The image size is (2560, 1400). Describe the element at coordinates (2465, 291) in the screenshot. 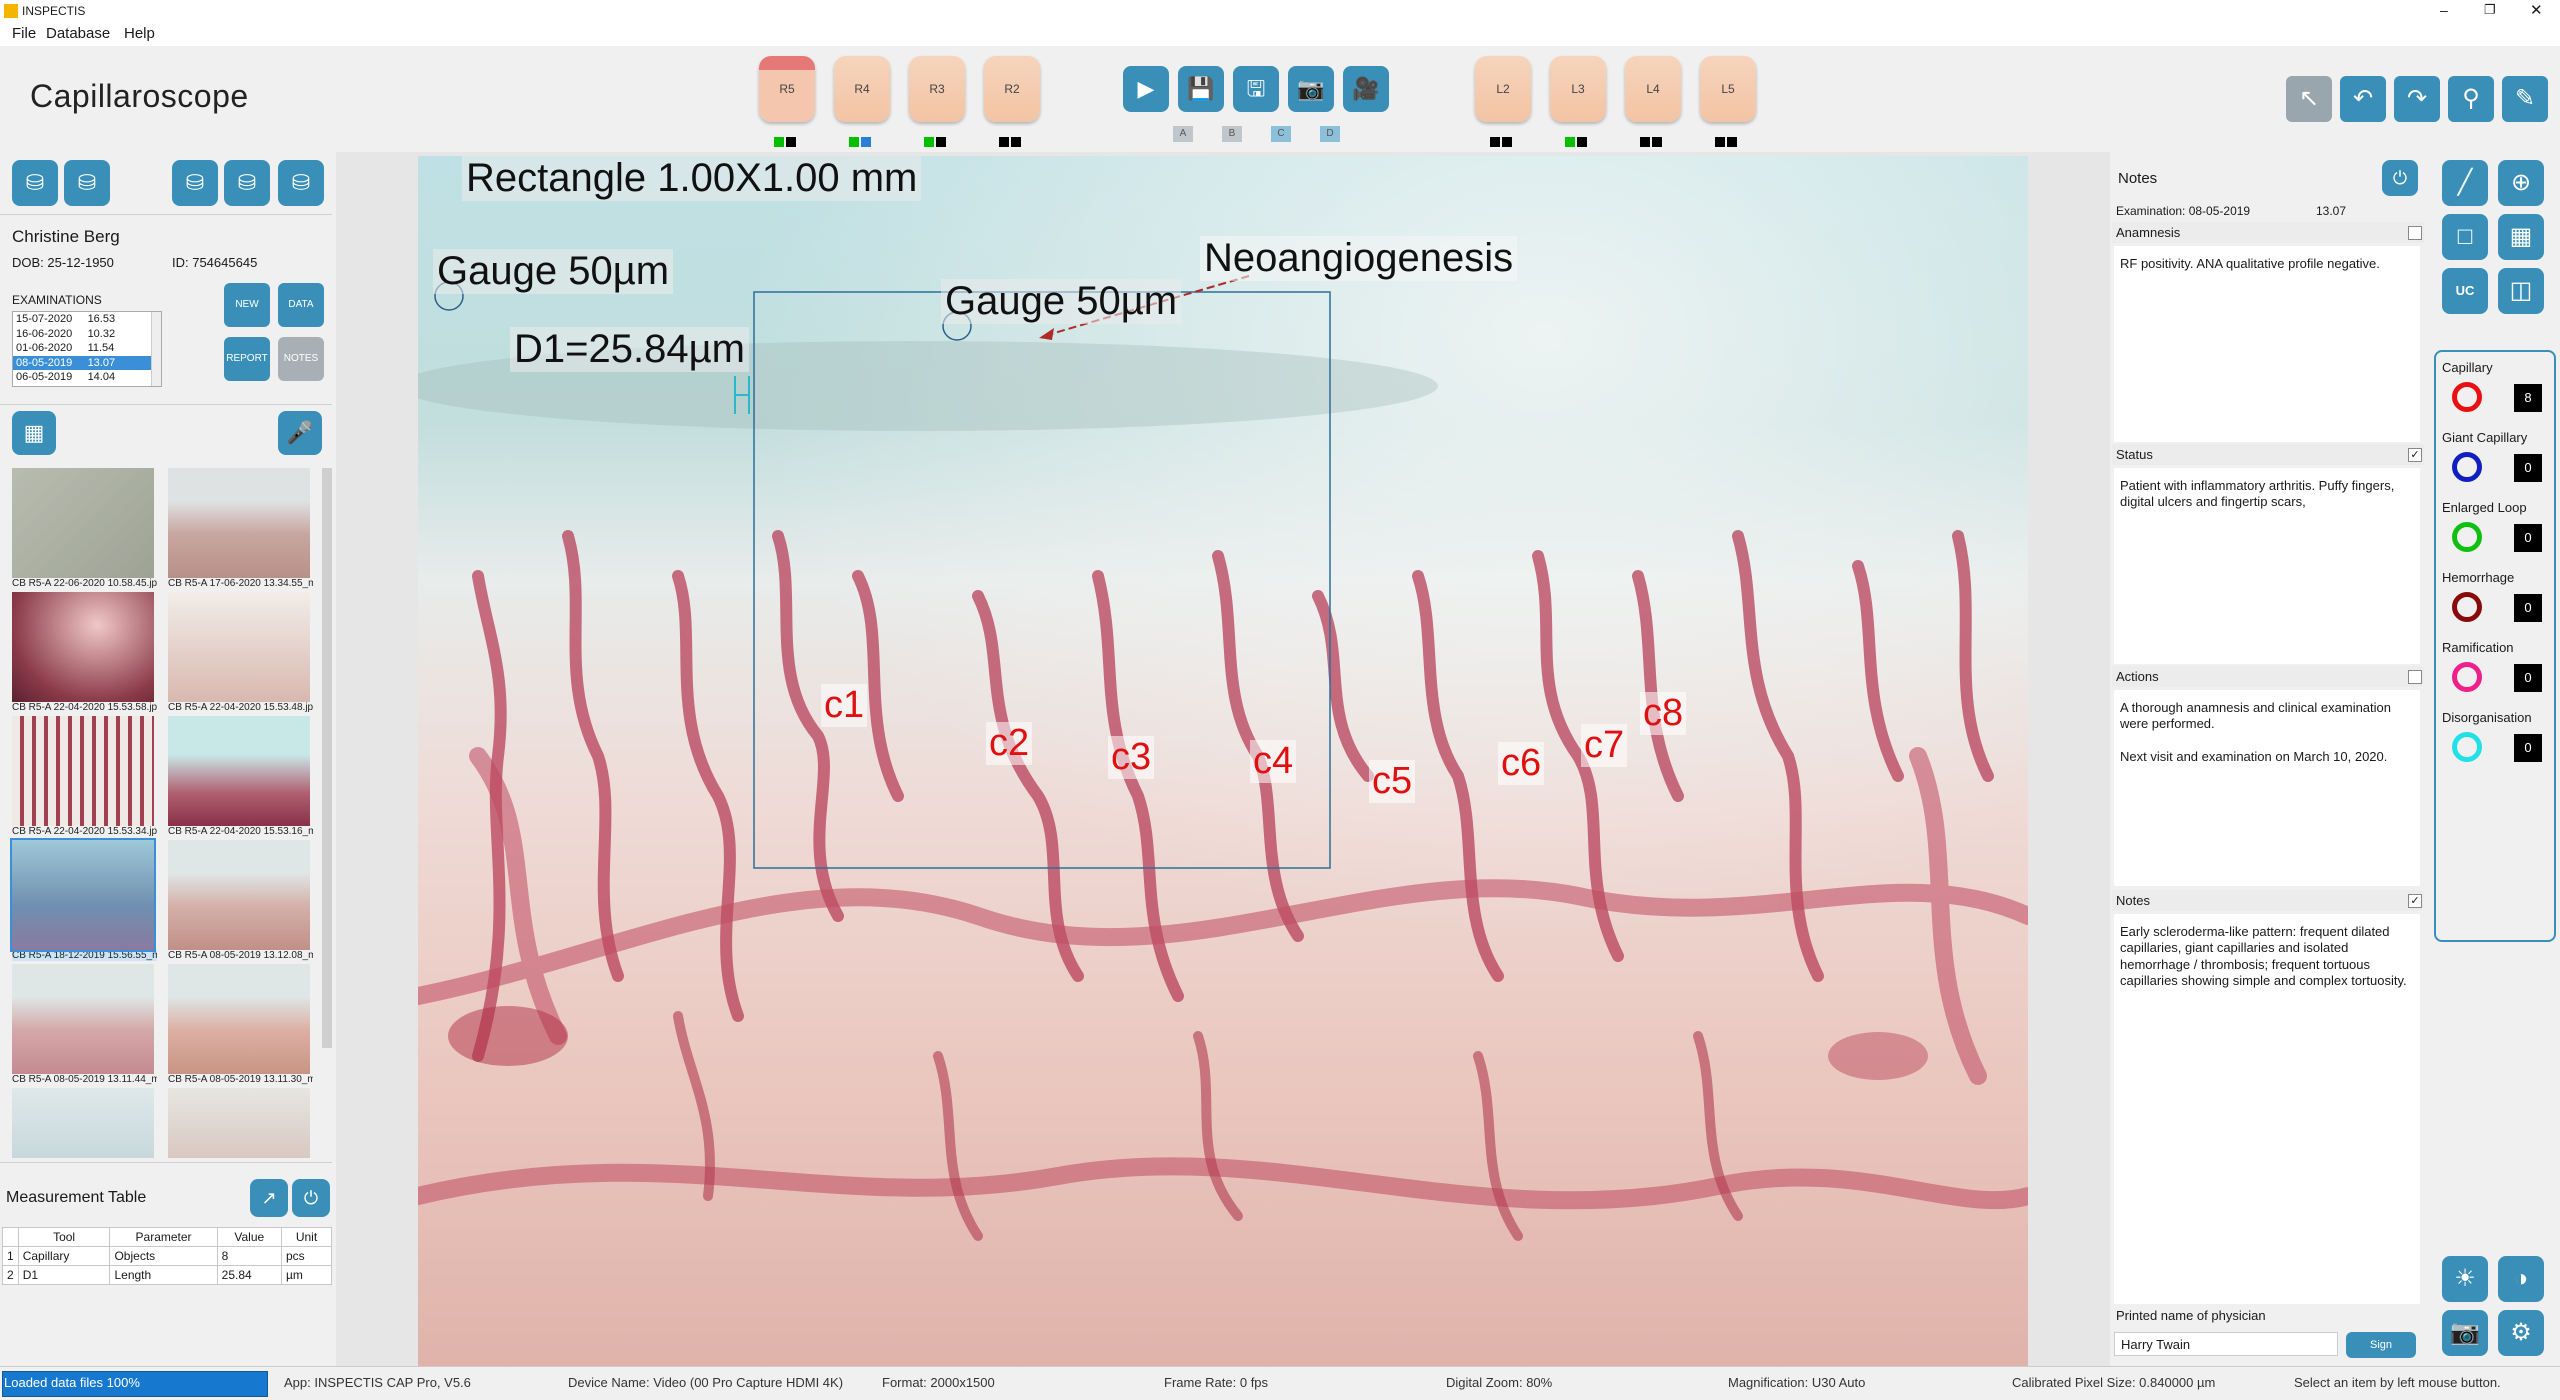

I see `uc-tool-button: UC` at that location.